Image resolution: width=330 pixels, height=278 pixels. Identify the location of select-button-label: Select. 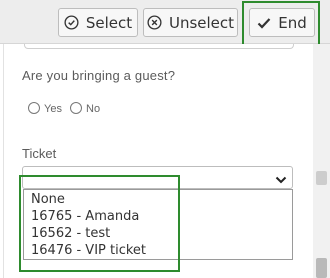
(109, 22).